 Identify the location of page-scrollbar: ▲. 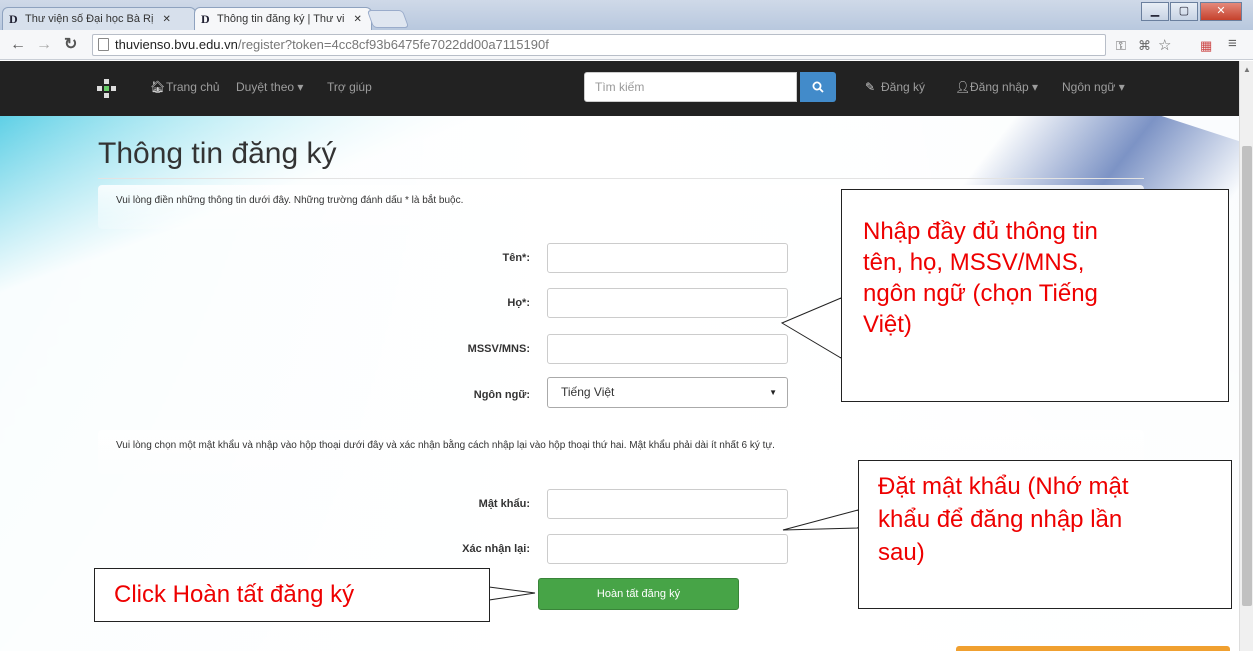
(1246, 356).